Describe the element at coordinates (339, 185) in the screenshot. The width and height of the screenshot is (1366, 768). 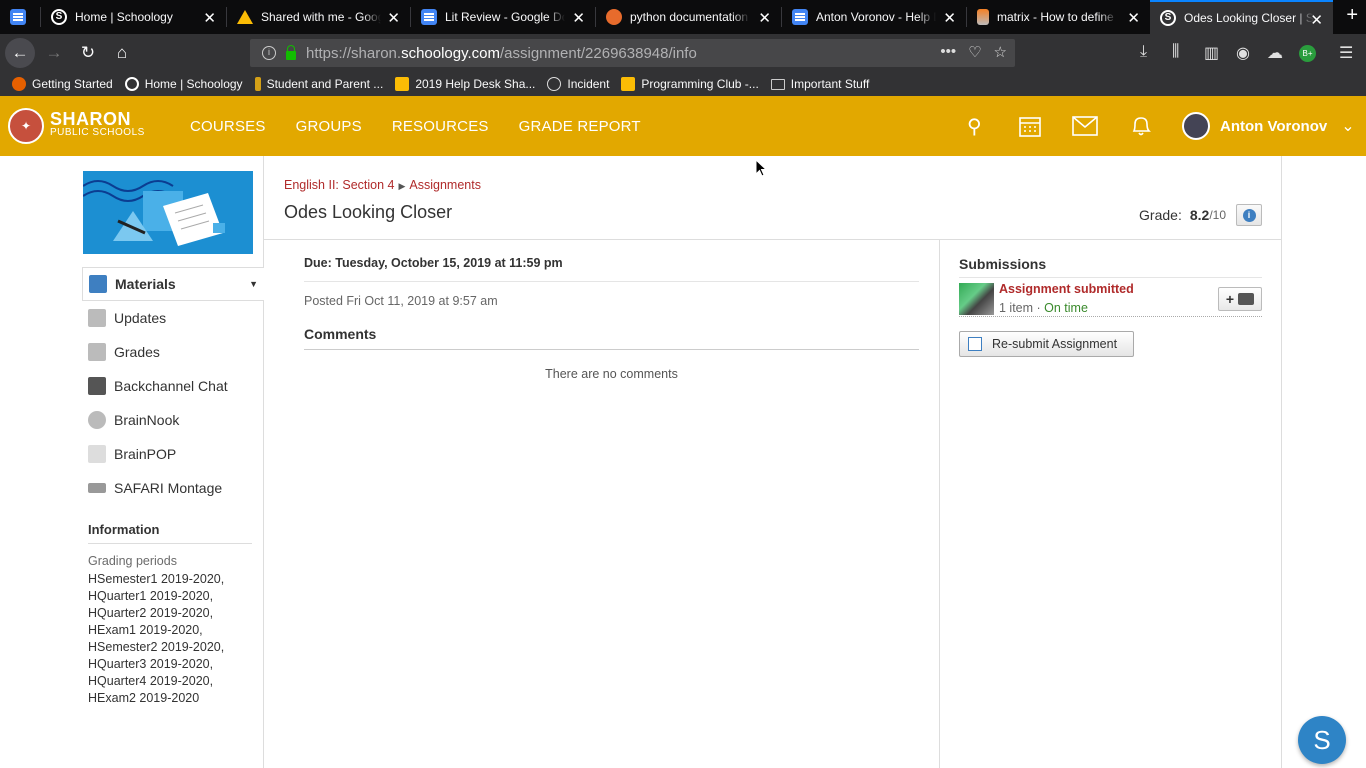
I see `breadcrumb-course-link: English II: Section 4` at that location.